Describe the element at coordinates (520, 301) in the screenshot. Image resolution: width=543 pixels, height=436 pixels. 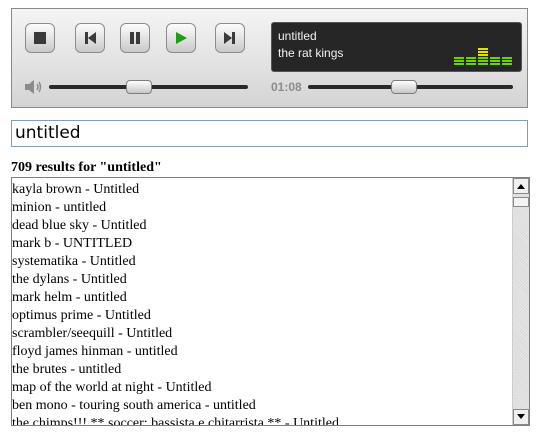
I see `results-scrollbar` at that location.